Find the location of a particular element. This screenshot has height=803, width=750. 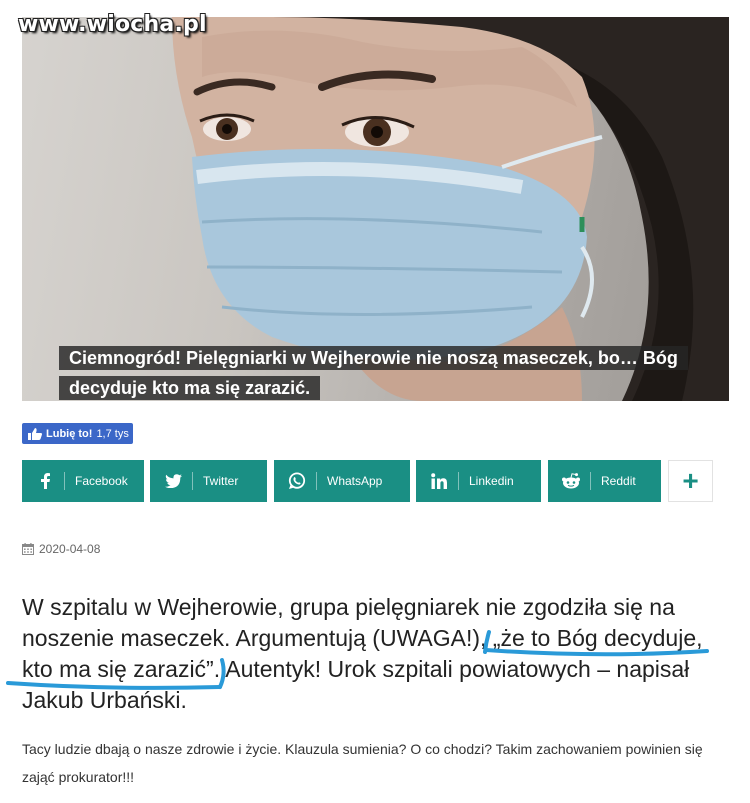

article-date-value: 2020-04-08 is located at coordinates (70, 549).